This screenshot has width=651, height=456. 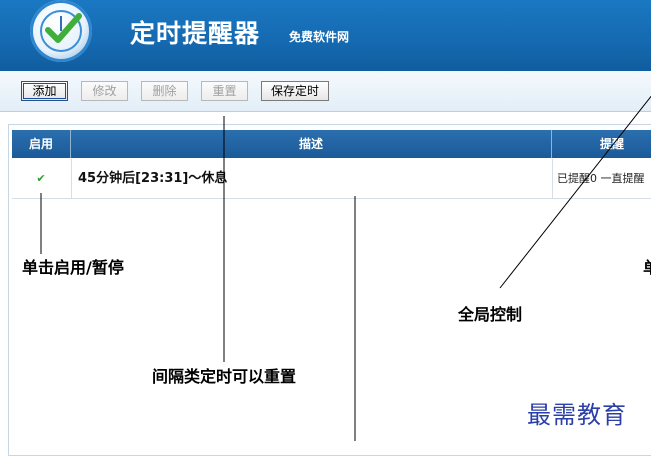 I want to click on annotation-interval: 间隔类定时可以重置, so click(x=224, y=376).